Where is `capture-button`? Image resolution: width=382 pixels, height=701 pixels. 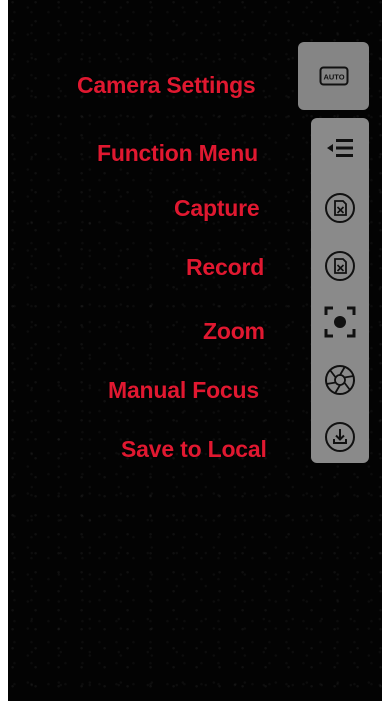
capture-button is located at coordinates (340, 208).